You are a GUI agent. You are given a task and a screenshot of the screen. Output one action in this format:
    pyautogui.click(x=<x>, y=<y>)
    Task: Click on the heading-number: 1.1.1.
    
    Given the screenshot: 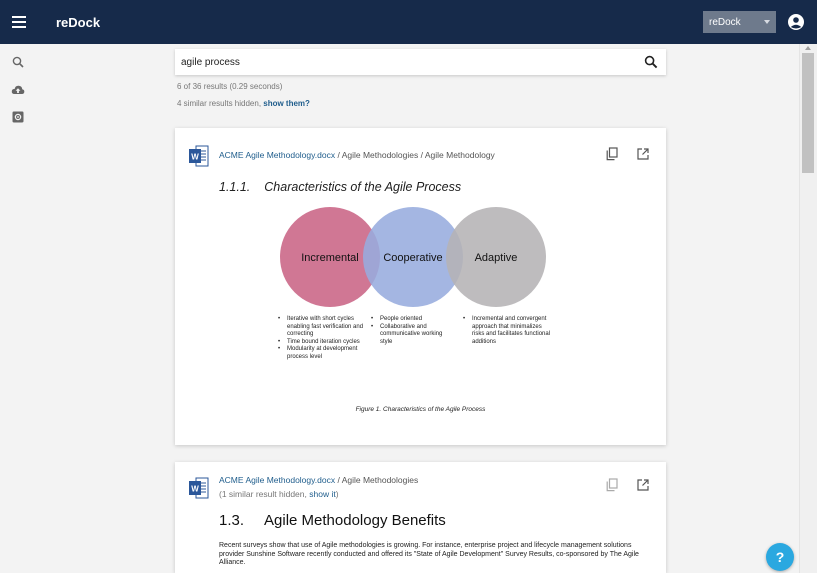 What is the action you would take?
    pyautogui.click(x=235, y=187)
    